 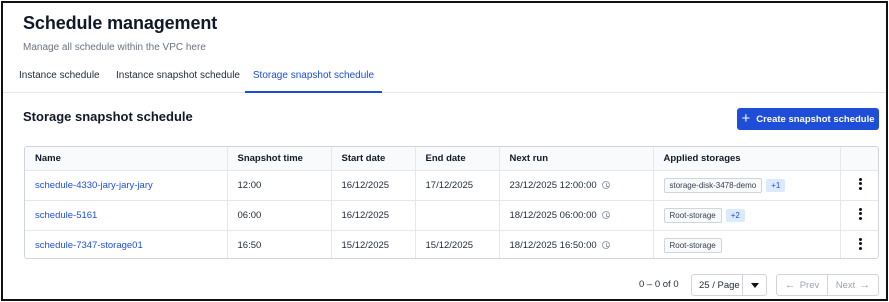 I want to click on next-run-cell: 23/12/2025 12:00:00, so click(x=576, y=185).